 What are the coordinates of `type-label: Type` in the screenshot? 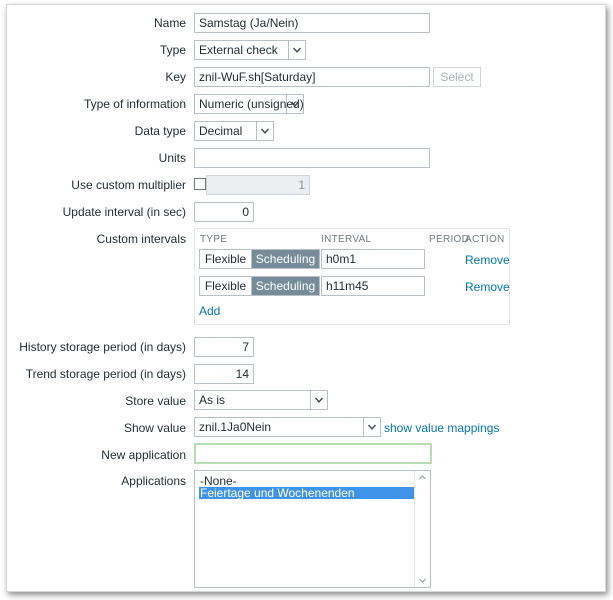 It's located at (172, 50).